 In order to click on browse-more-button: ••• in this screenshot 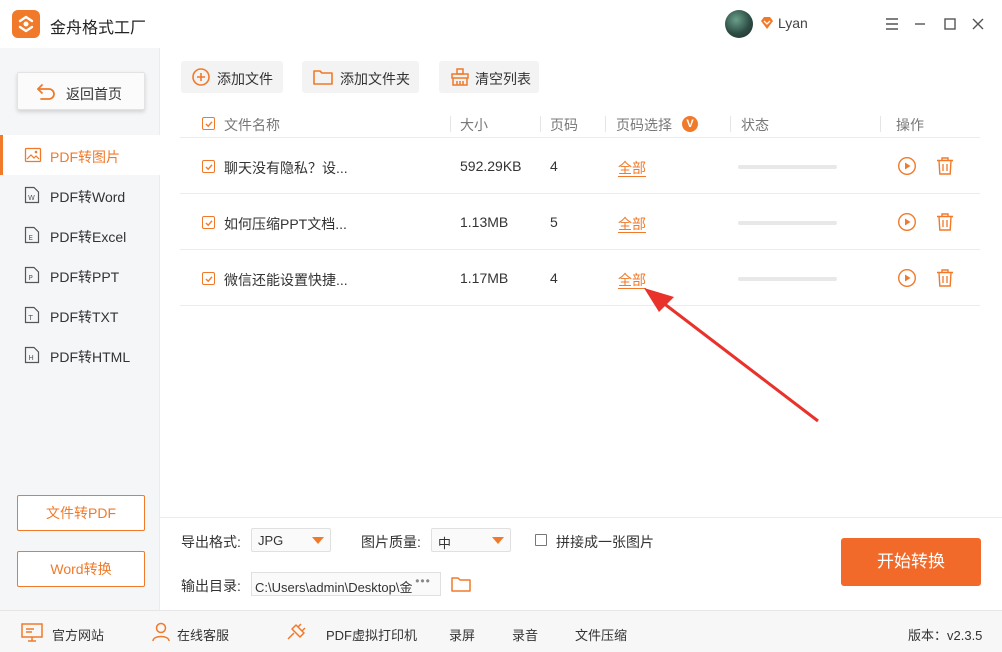, I will do `click(423, 584)`.